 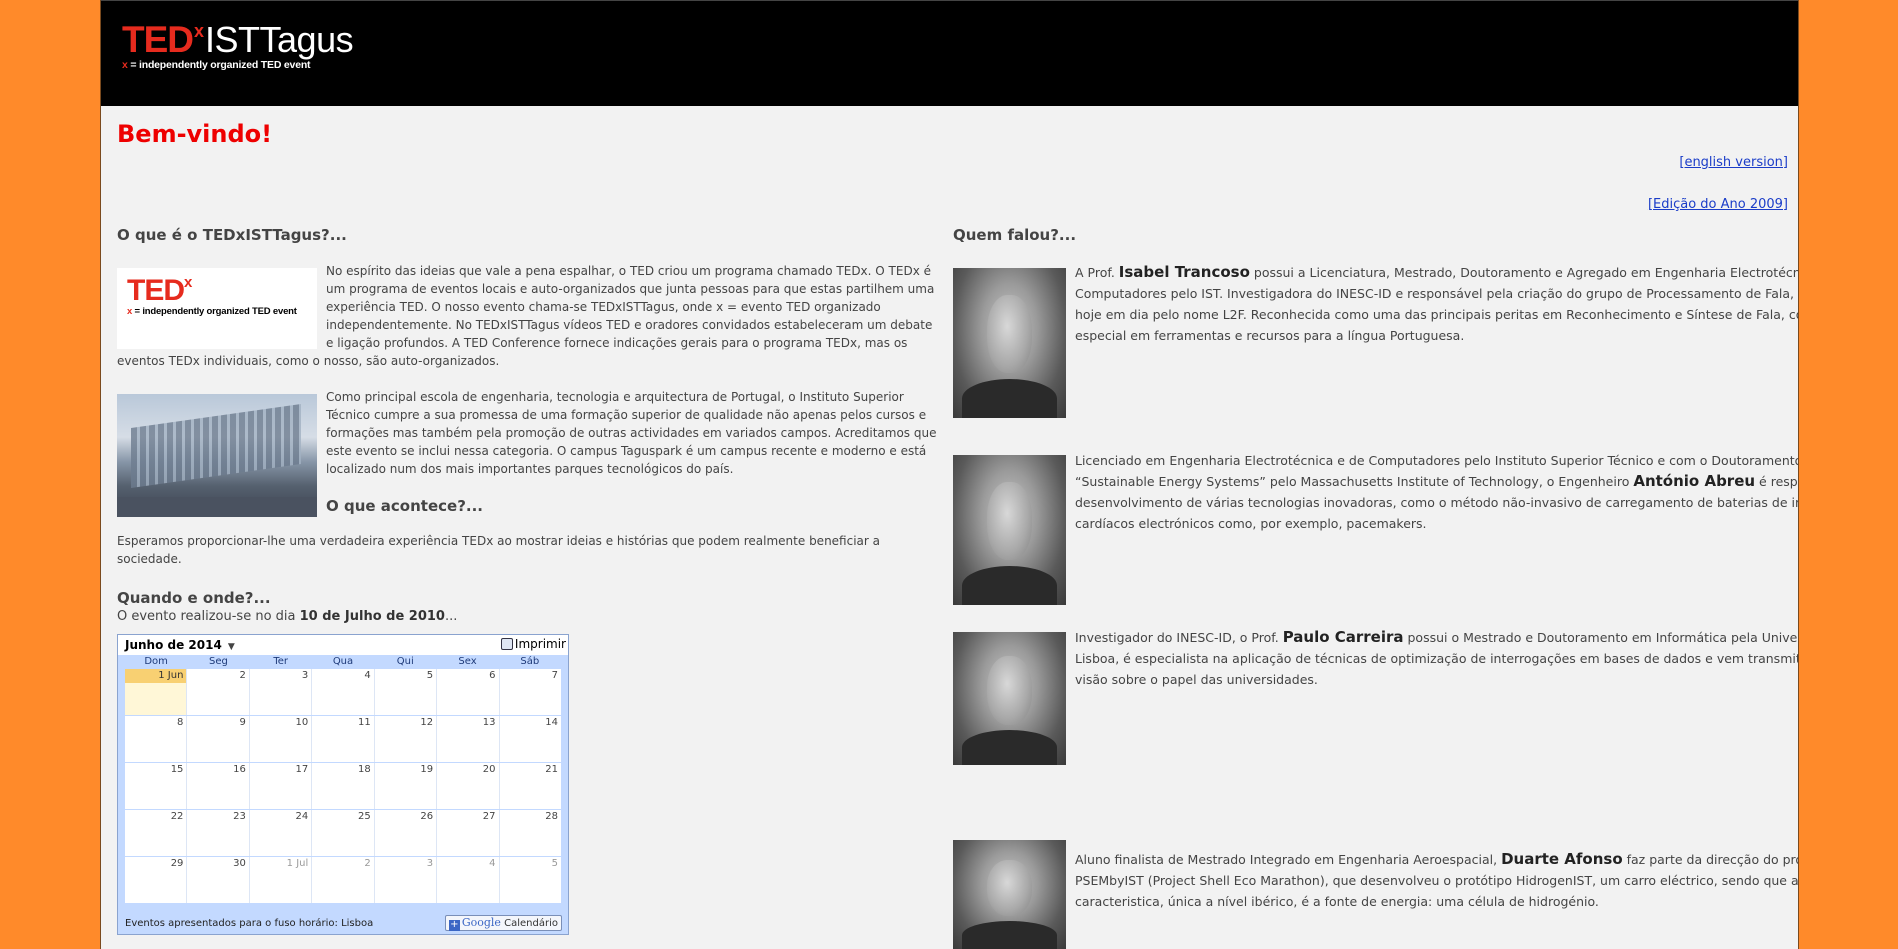 I want to click on calendar-month-selector: Junho de 2014 ▼, so click(x=180, y=645).